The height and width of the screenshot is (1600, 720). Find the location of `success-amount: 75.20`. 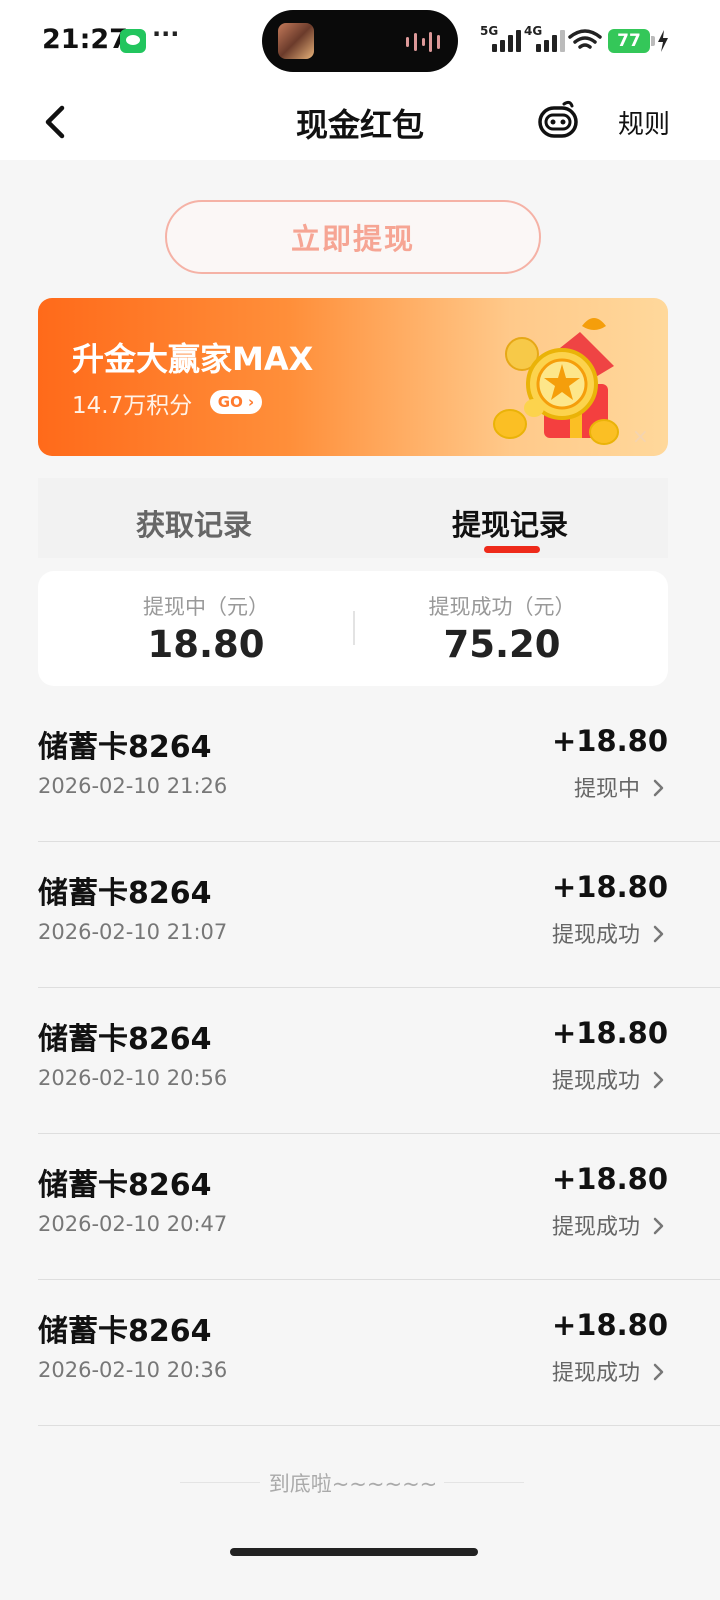

success-amount: 75.20 is located at coordinates (502, 644).